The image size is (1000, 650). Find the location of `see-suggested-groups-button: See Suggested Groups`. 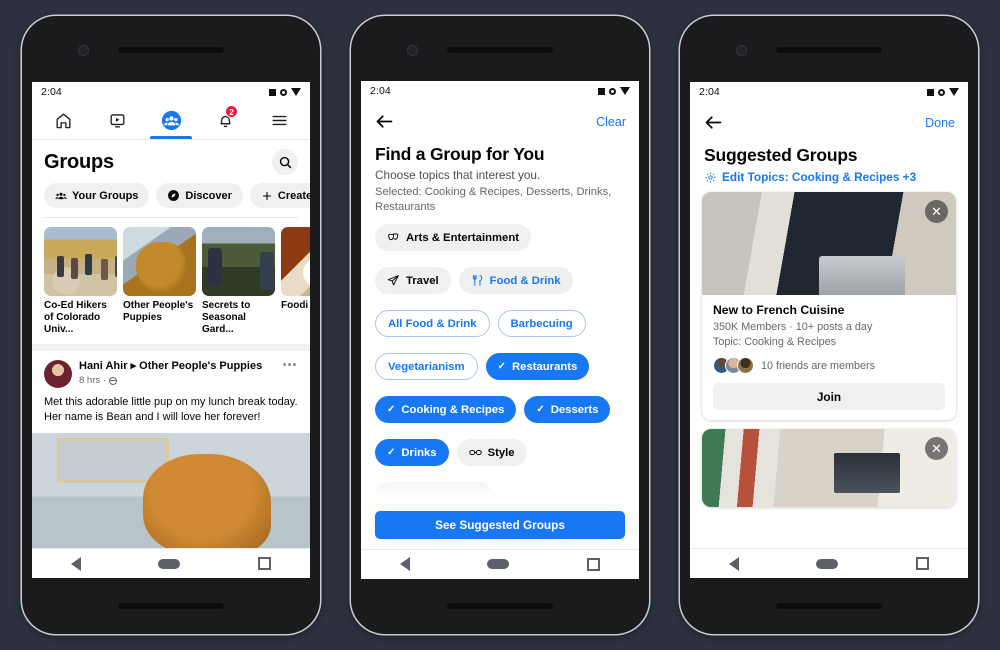

see-suggested-groups-button: See Suggested Groups is located at coordinates (500, 524).